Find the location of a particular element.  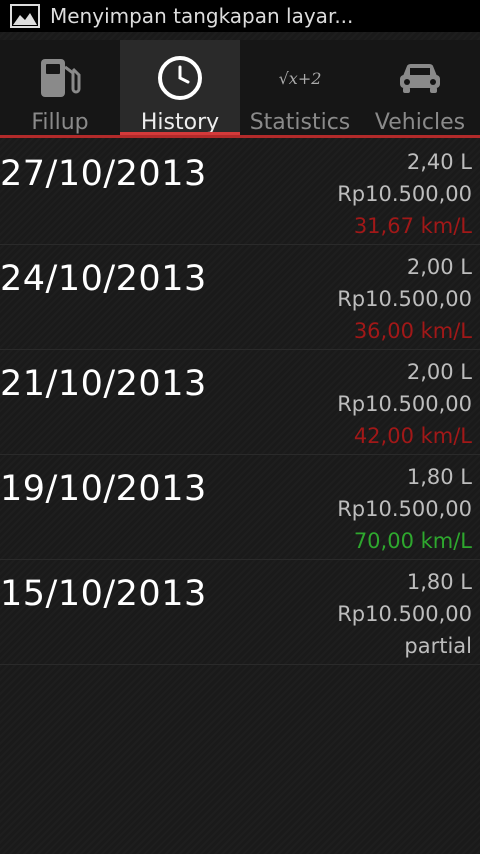

fillup-efficiency: 31,67 km/L is located at coordinates (412, 226).